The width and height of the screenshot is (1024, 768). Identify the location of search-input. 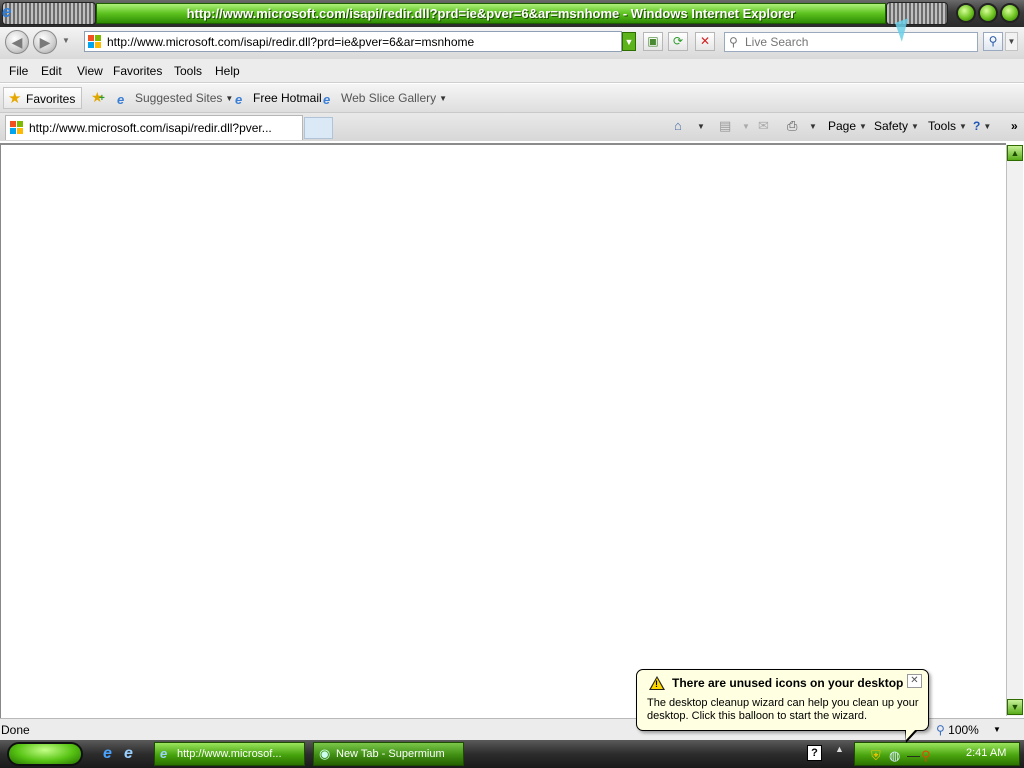
(855, 42).